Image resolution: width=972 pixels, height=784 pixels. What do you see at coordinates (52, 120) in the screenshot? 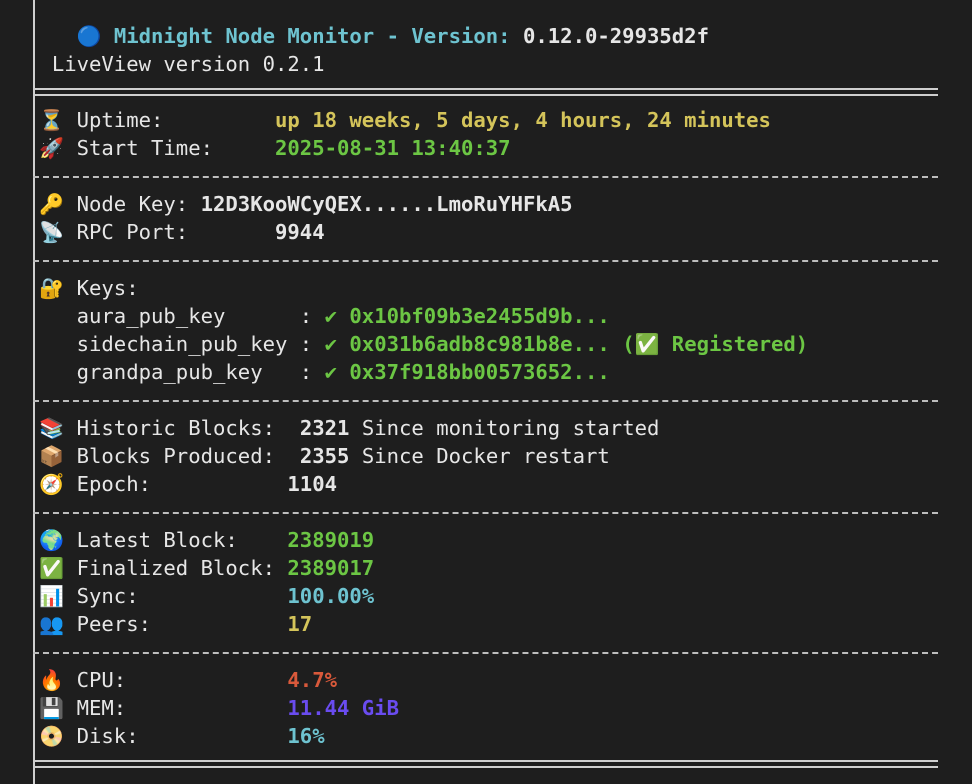
I see `hourglass-icon: ⏳` at bounding box center [52, 120].